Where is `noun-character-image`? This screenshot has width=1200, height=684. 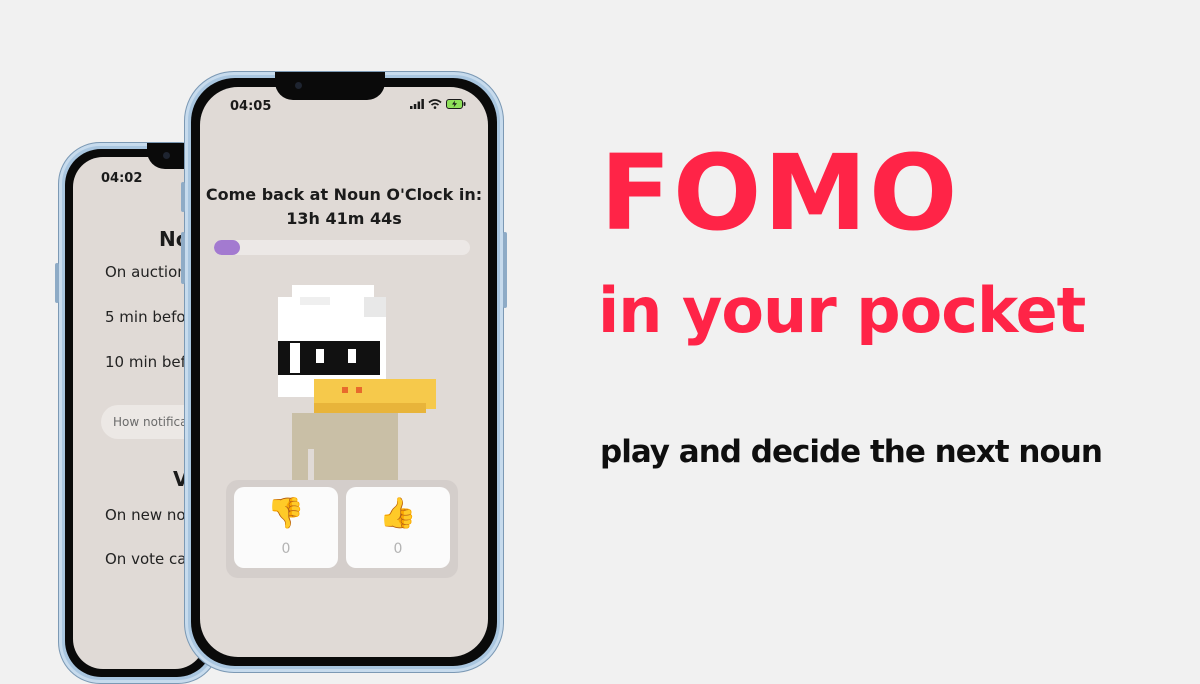
noun-character-image is located at coordinates (357, 385).